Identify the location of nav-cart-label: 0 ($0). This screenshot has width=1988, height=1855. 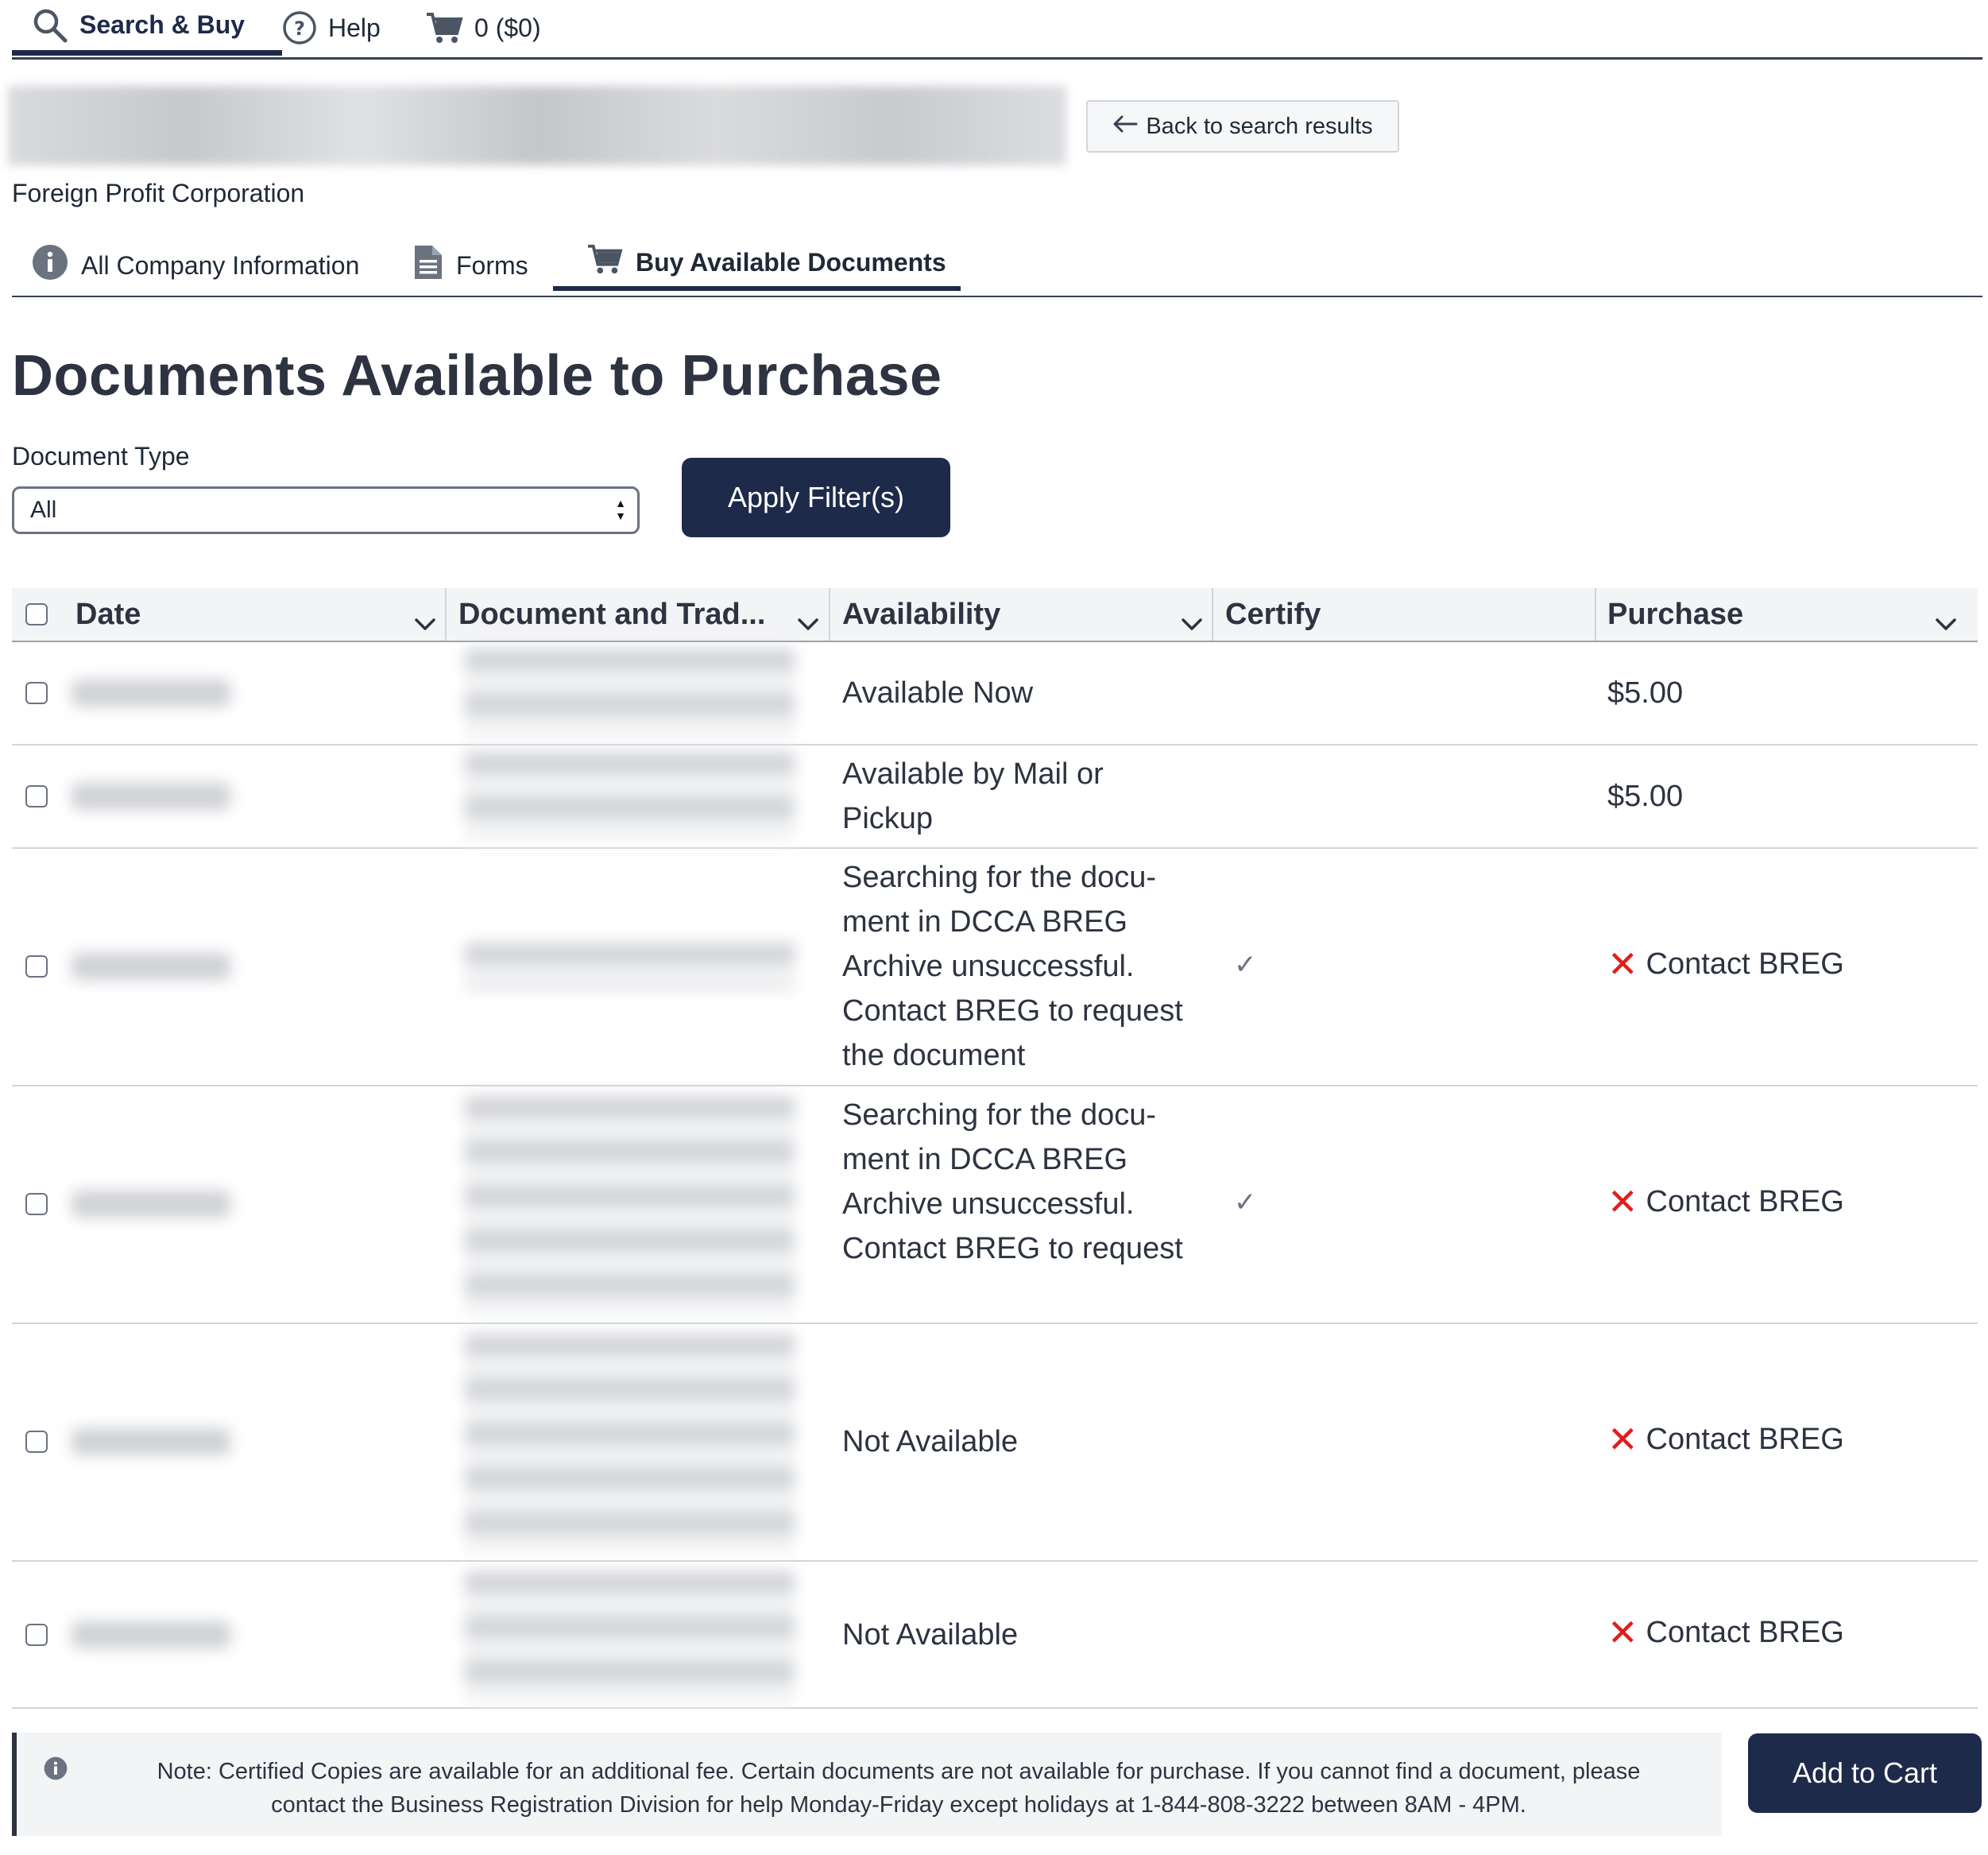
(507, 27).